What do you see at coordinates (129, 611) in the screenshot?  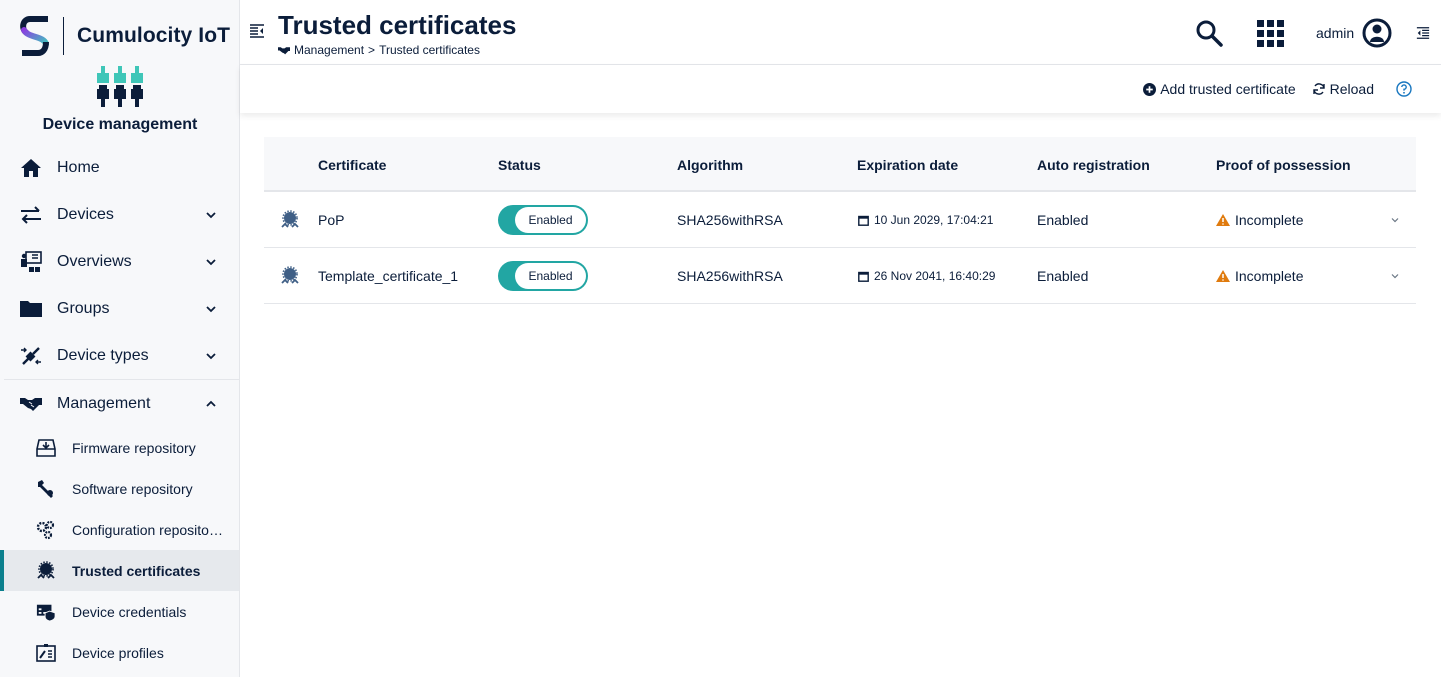 I see `sidebar-item-label: Device credentials` at bounding box center [129, 611].